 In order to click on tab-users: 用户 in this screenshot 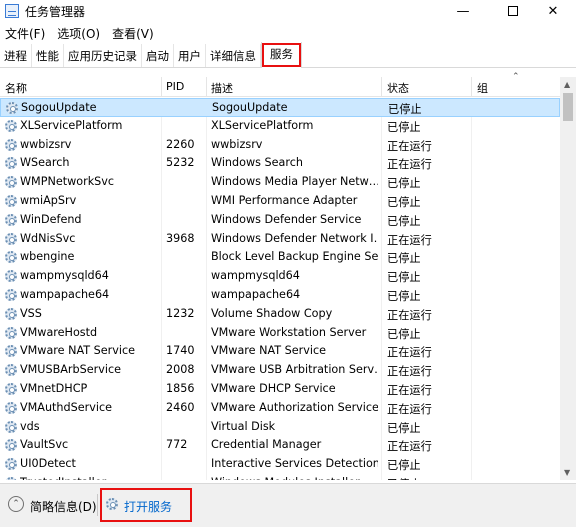, I will do `click(190, 55)`.